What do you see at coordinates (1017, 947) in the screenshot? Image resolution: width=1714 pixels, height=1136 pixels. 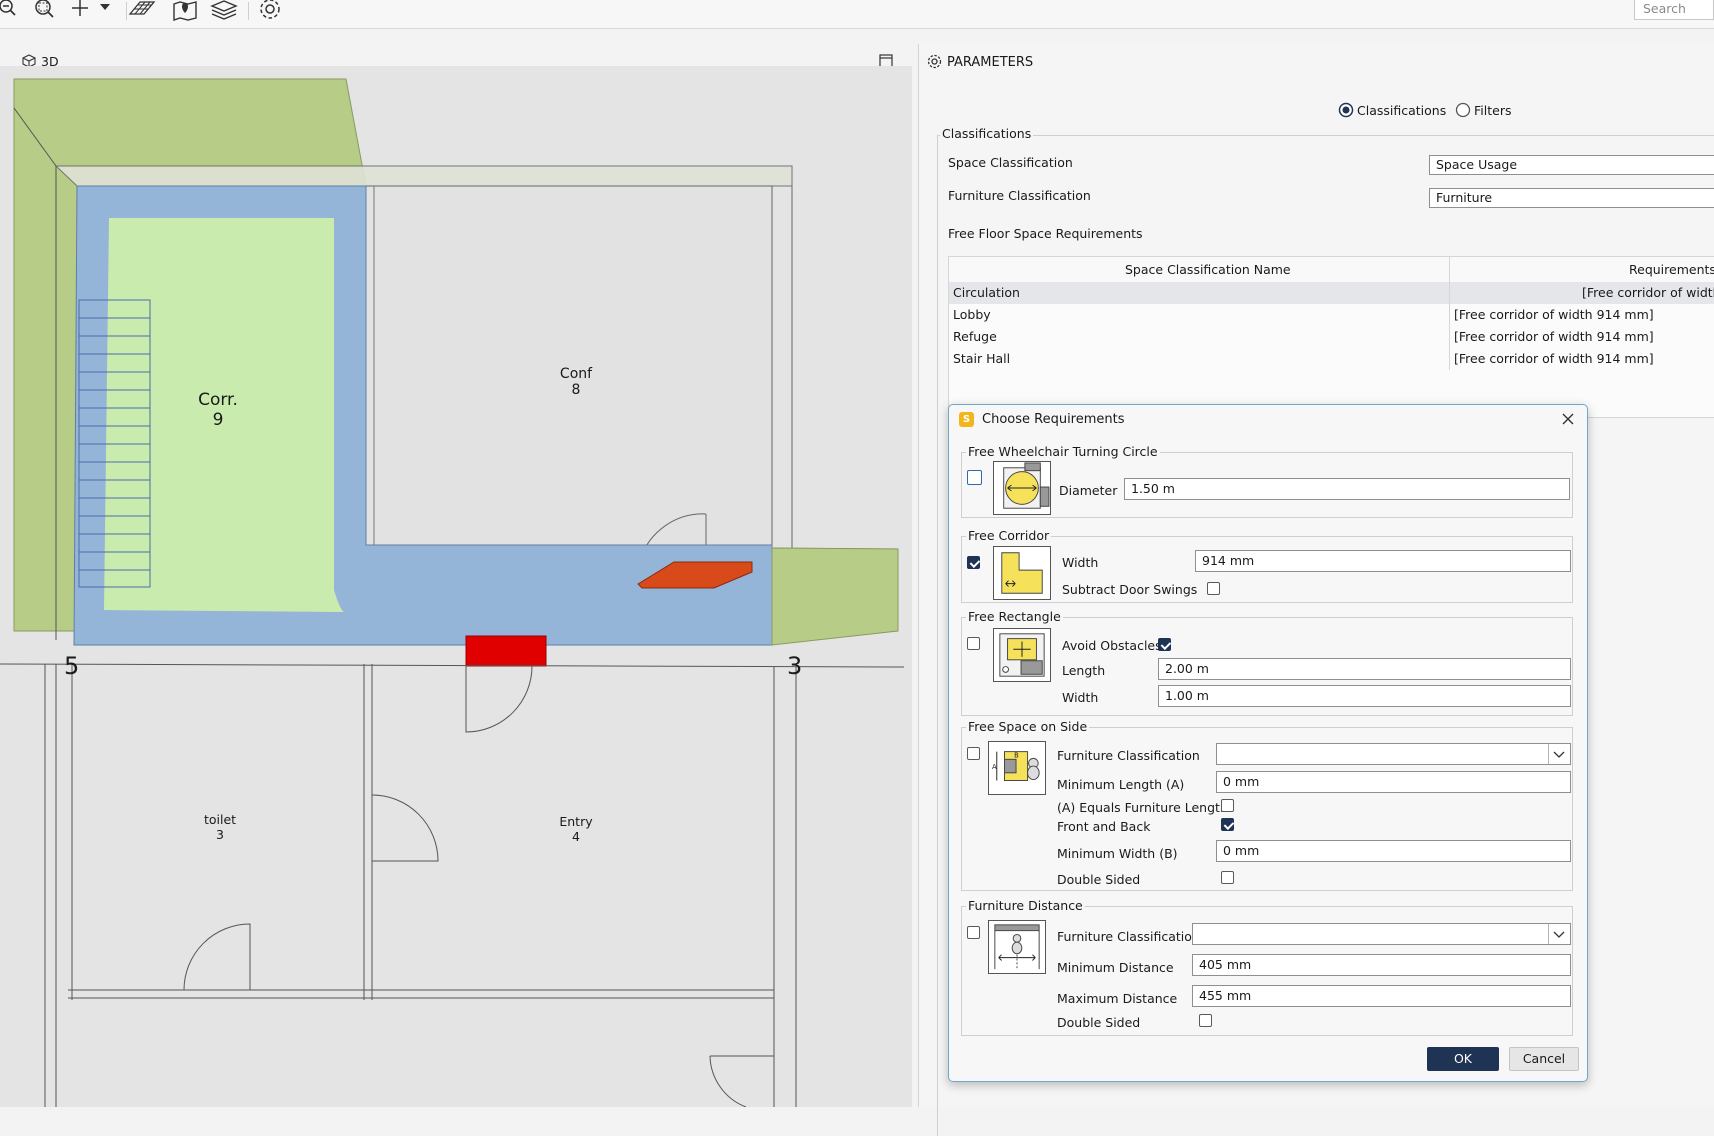 I see `furniture-distance-icon` at bounding box center [1017, 947].